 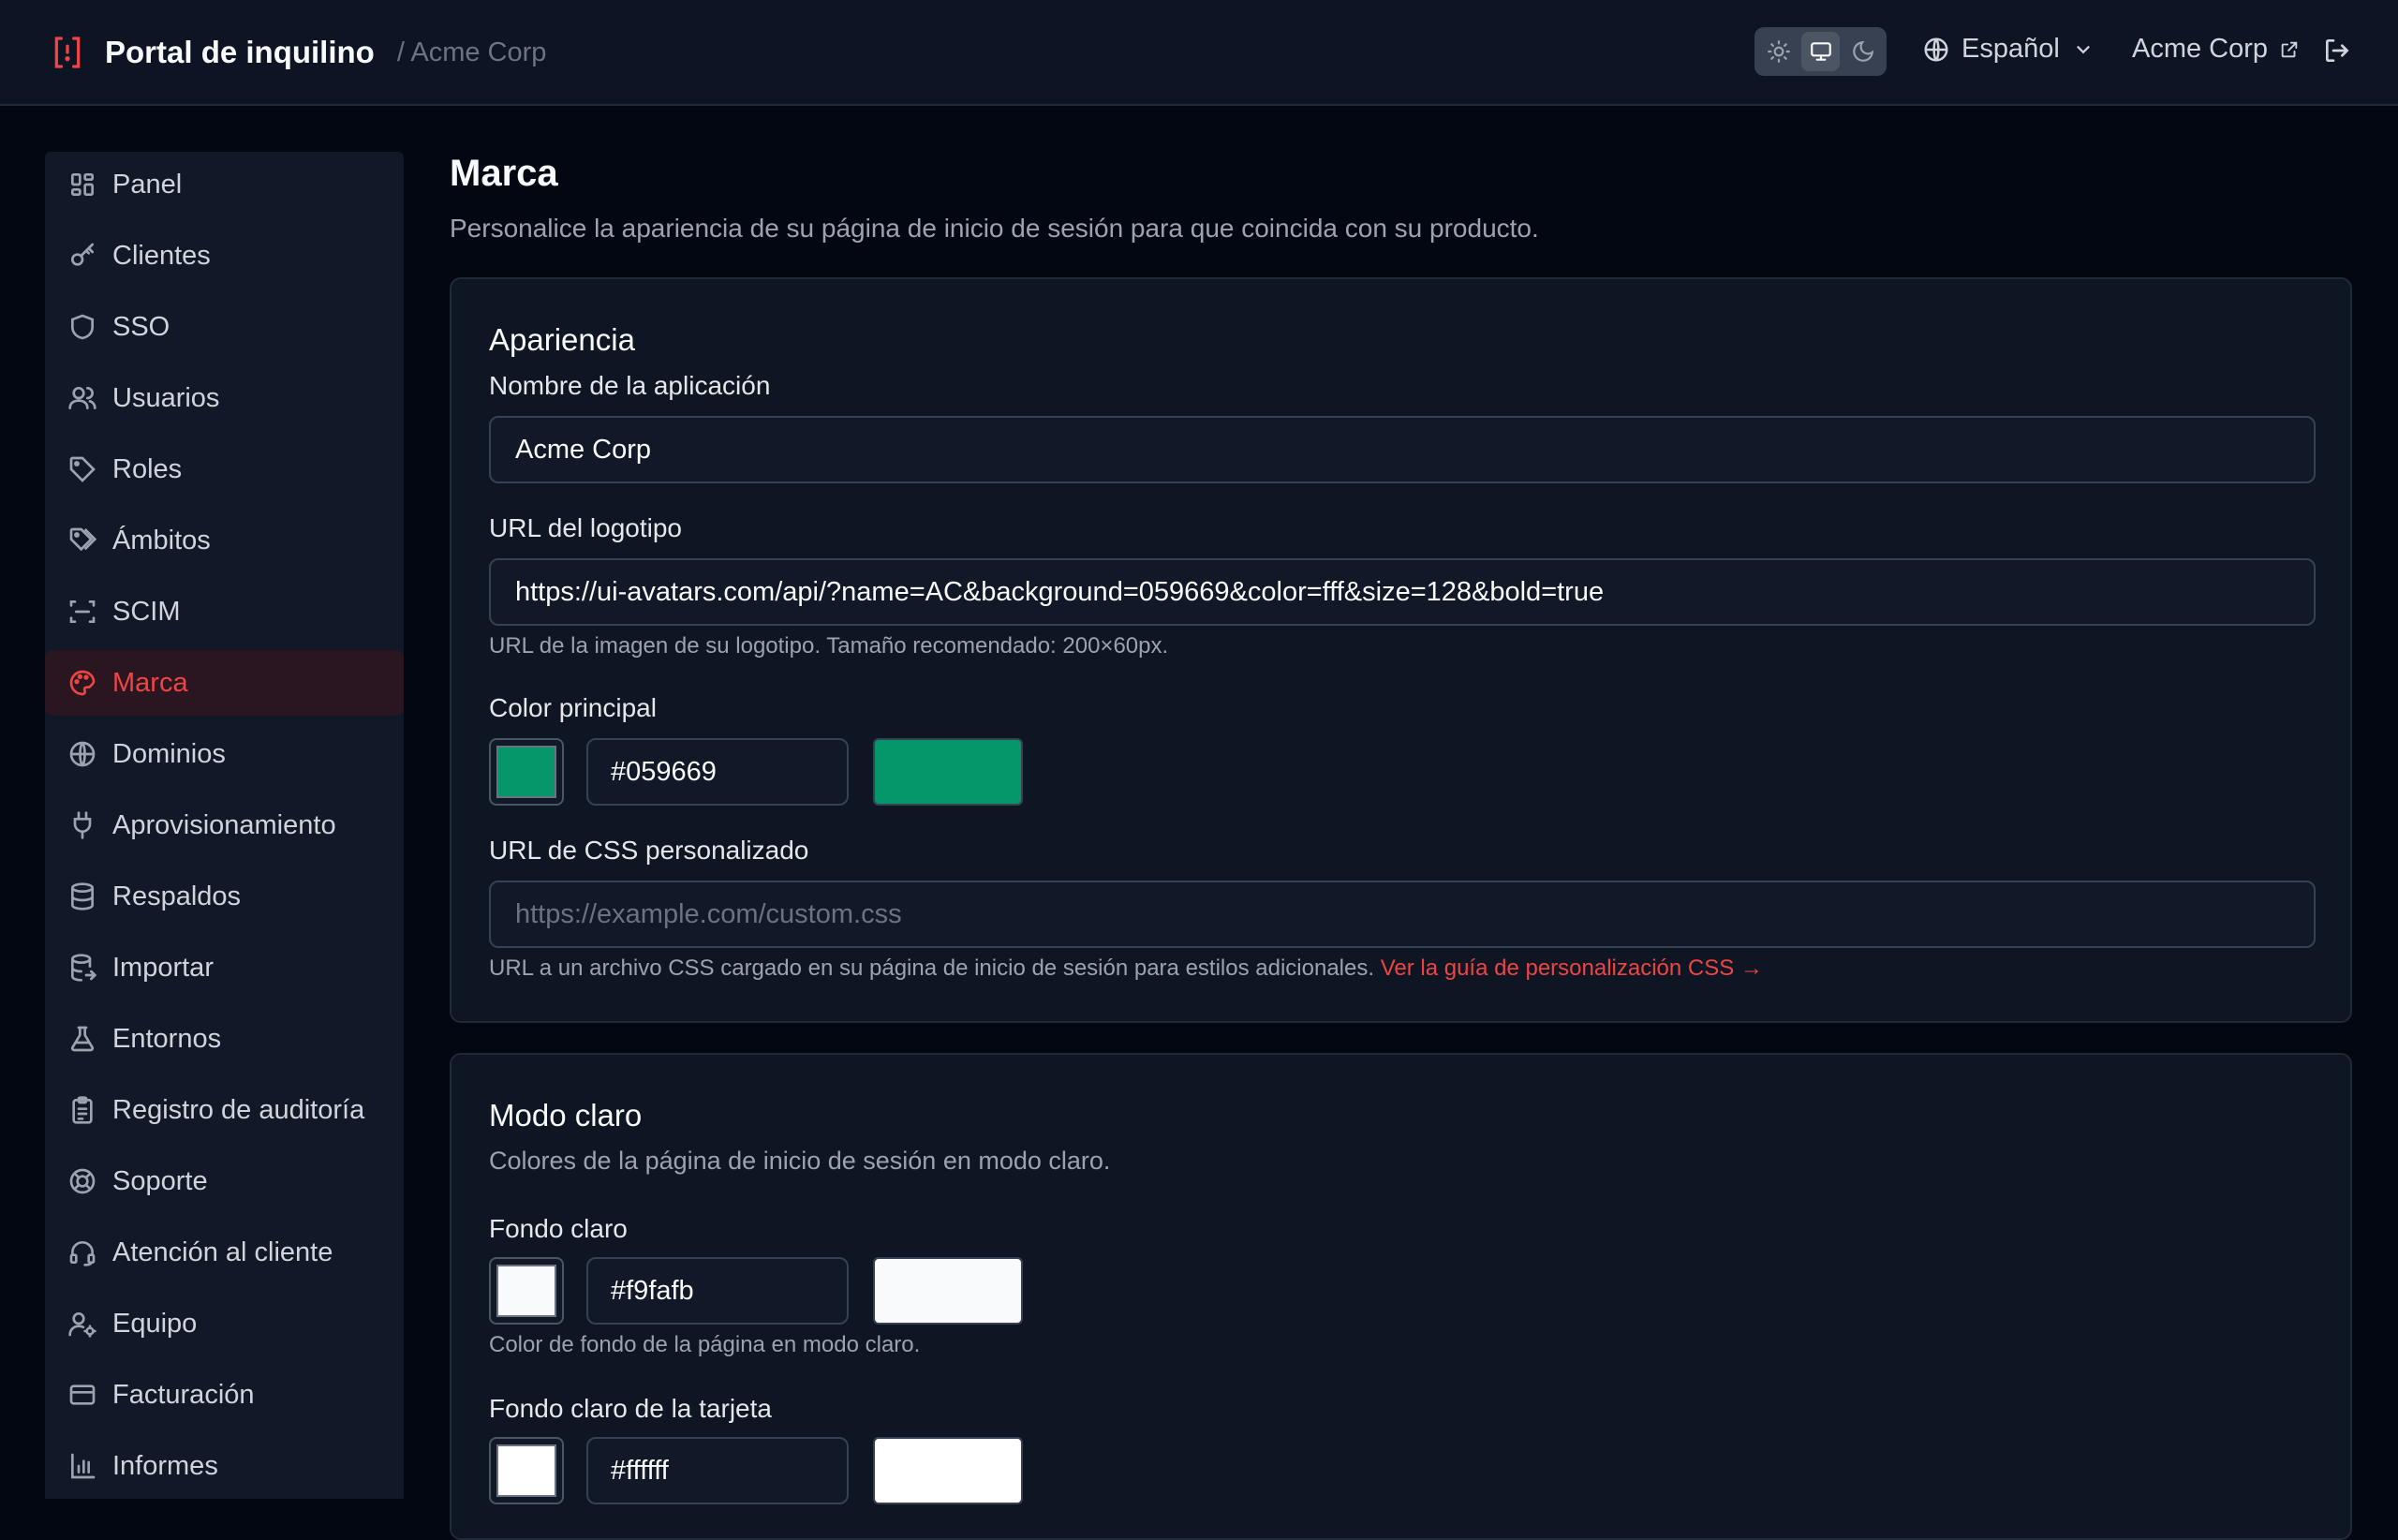 I want to click on palette-icon, so click(x=82, y=683).